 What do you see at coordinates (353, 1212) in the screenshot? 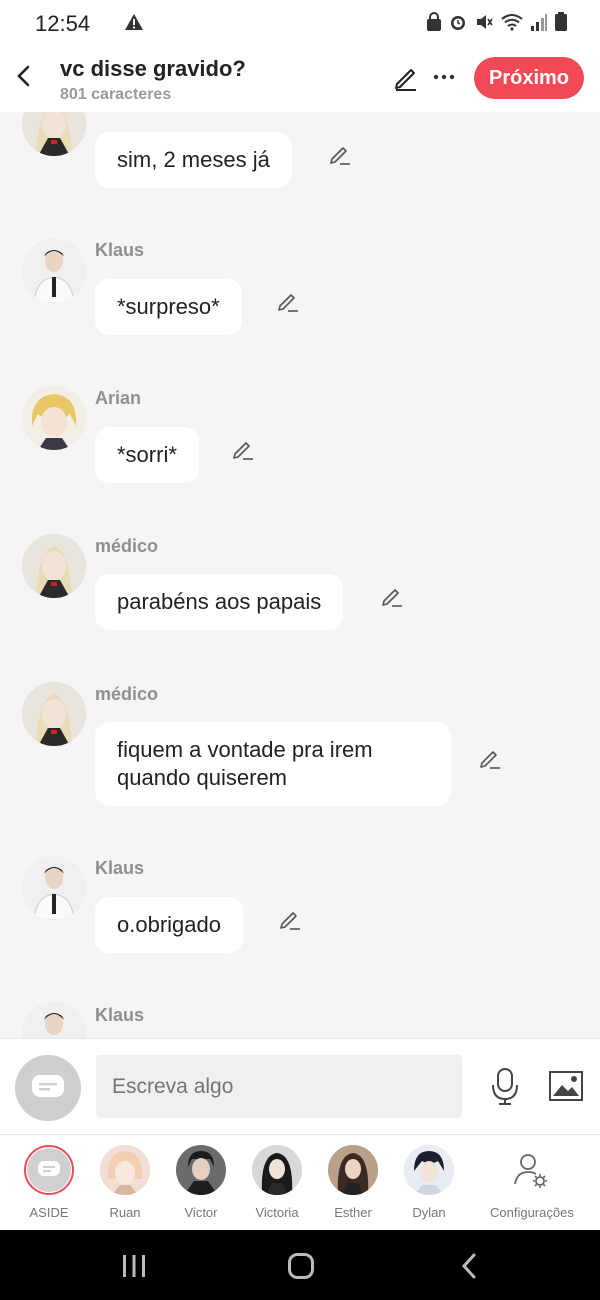
I see `character-label: Esther` at bounding box center [353, 1212].